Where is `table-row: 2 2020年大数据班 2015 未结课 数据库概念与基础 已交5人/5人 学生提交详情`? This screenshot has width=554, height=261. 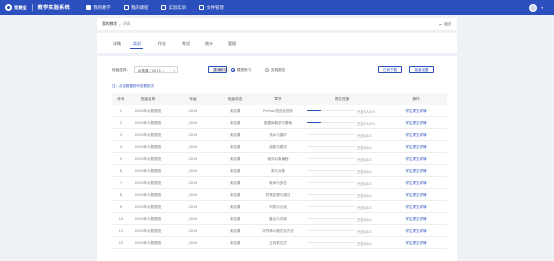 table-row: 2 2020年大数据班 2015 未结课 数据库概念与基础 已交5人/5人 学生提交详情 is located at coordinates (279, 123).